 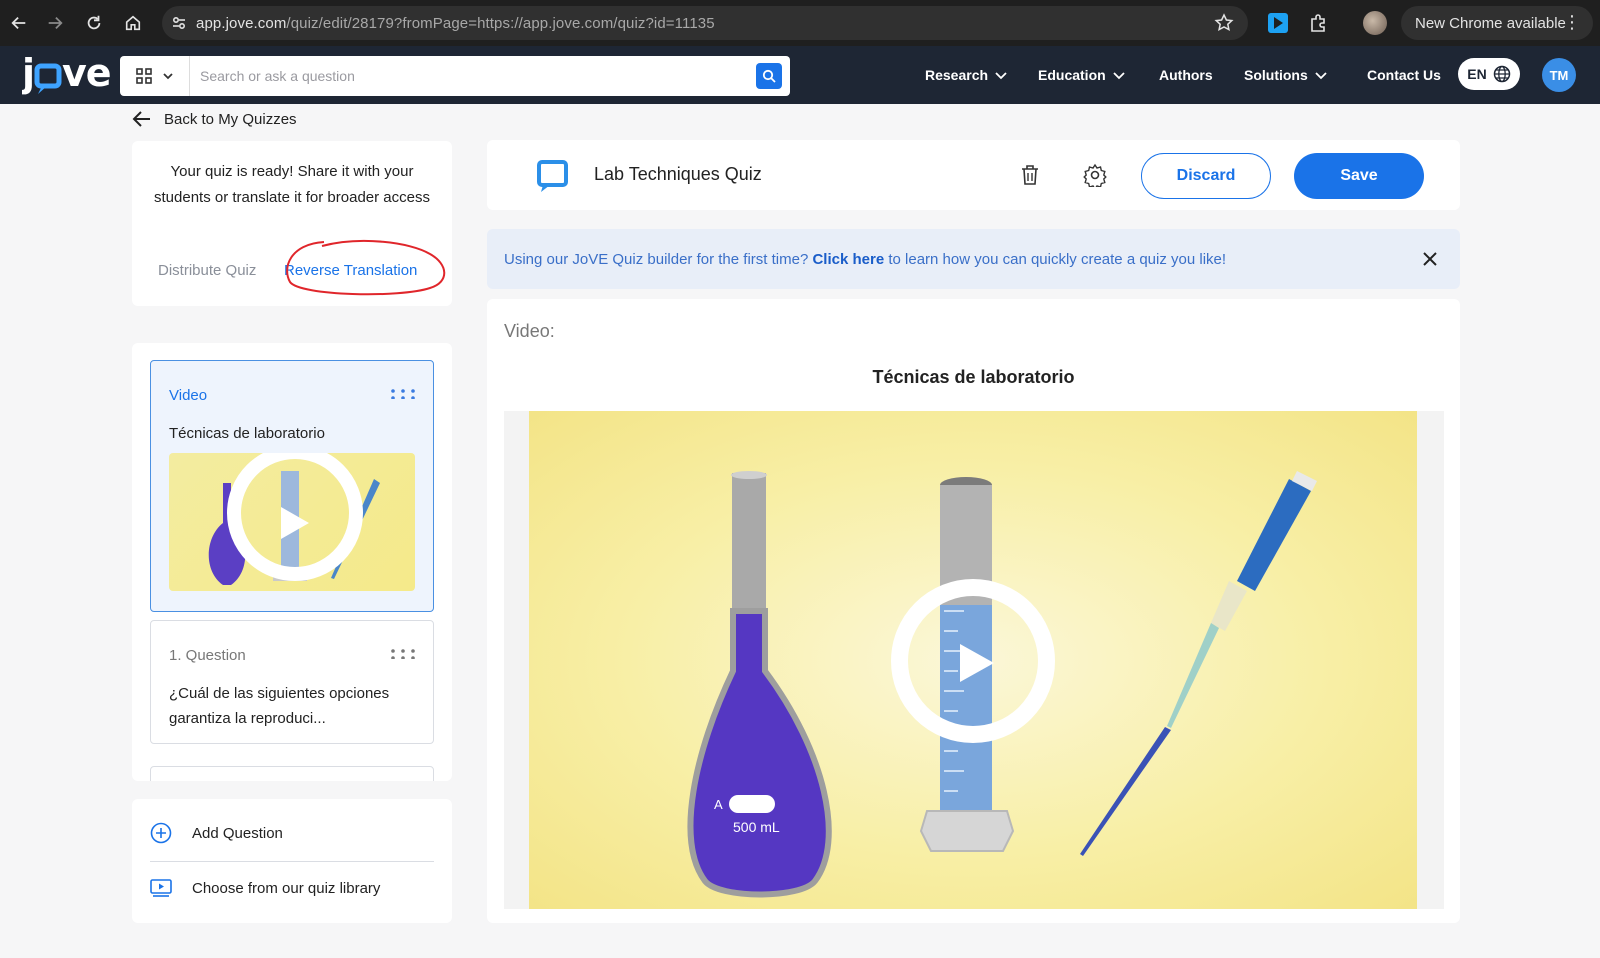 What do you see at coordinates (1276, 75) in the screenshot?
I see `nav-solutions-label: Solutions` at bounding box center [1276, 75].